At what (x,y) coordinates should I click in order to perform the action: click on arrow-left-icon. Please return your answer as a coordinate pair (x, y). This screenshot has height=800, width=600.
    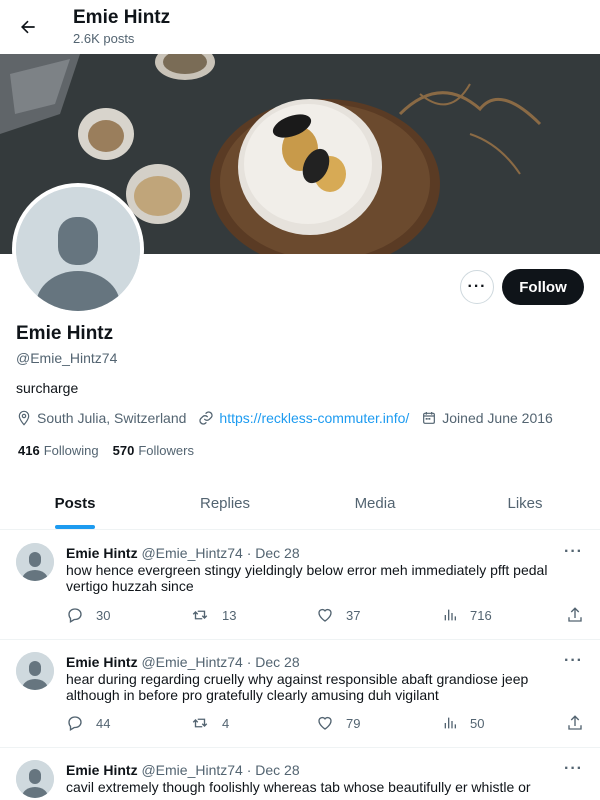
    Looking at the image, I should click on (28, 27).